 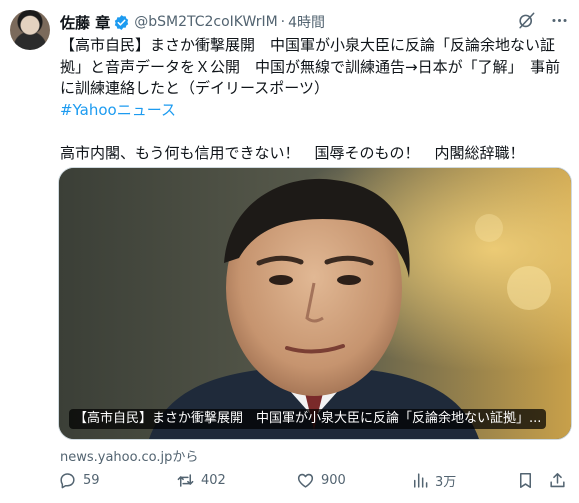 I want to click on reply-button: 59, so click(x=79, y=480).